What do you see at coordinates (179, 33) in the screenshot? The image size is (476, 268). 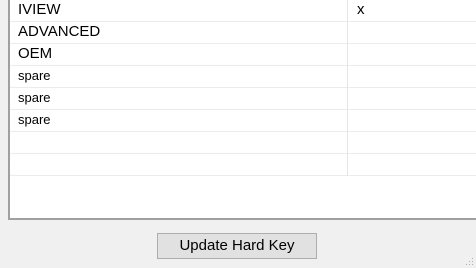 I see `option-name-cell: ADVANCED` at bounding box center [179, 33].